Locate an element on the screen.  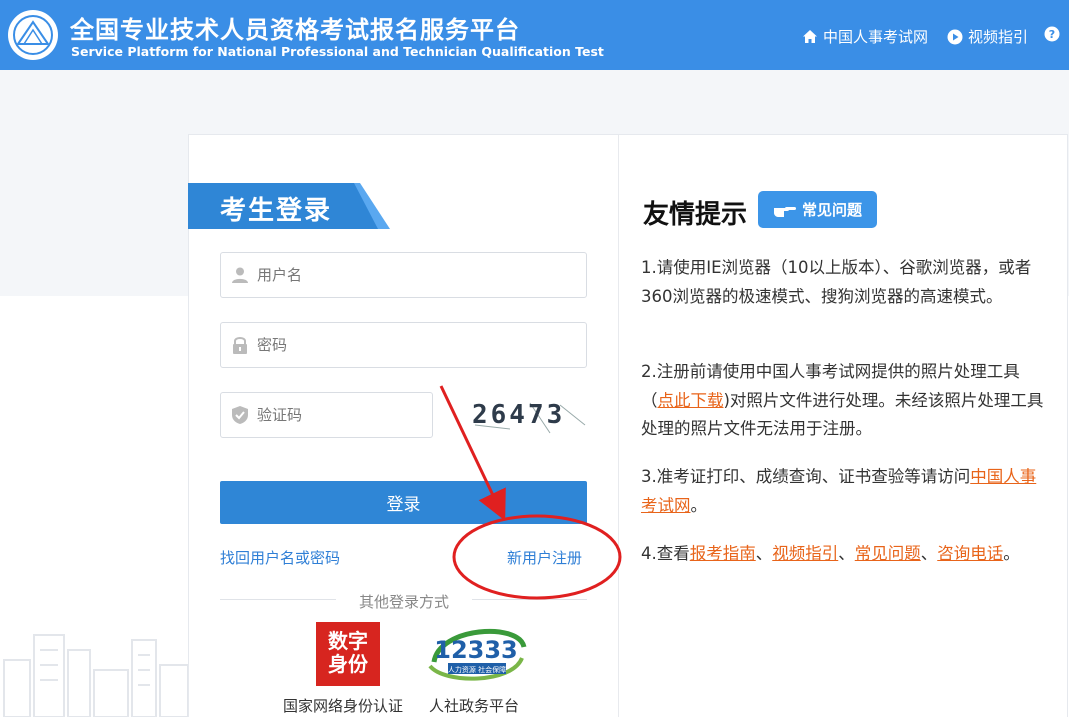
user-icon is located at coordinates (240, 275).